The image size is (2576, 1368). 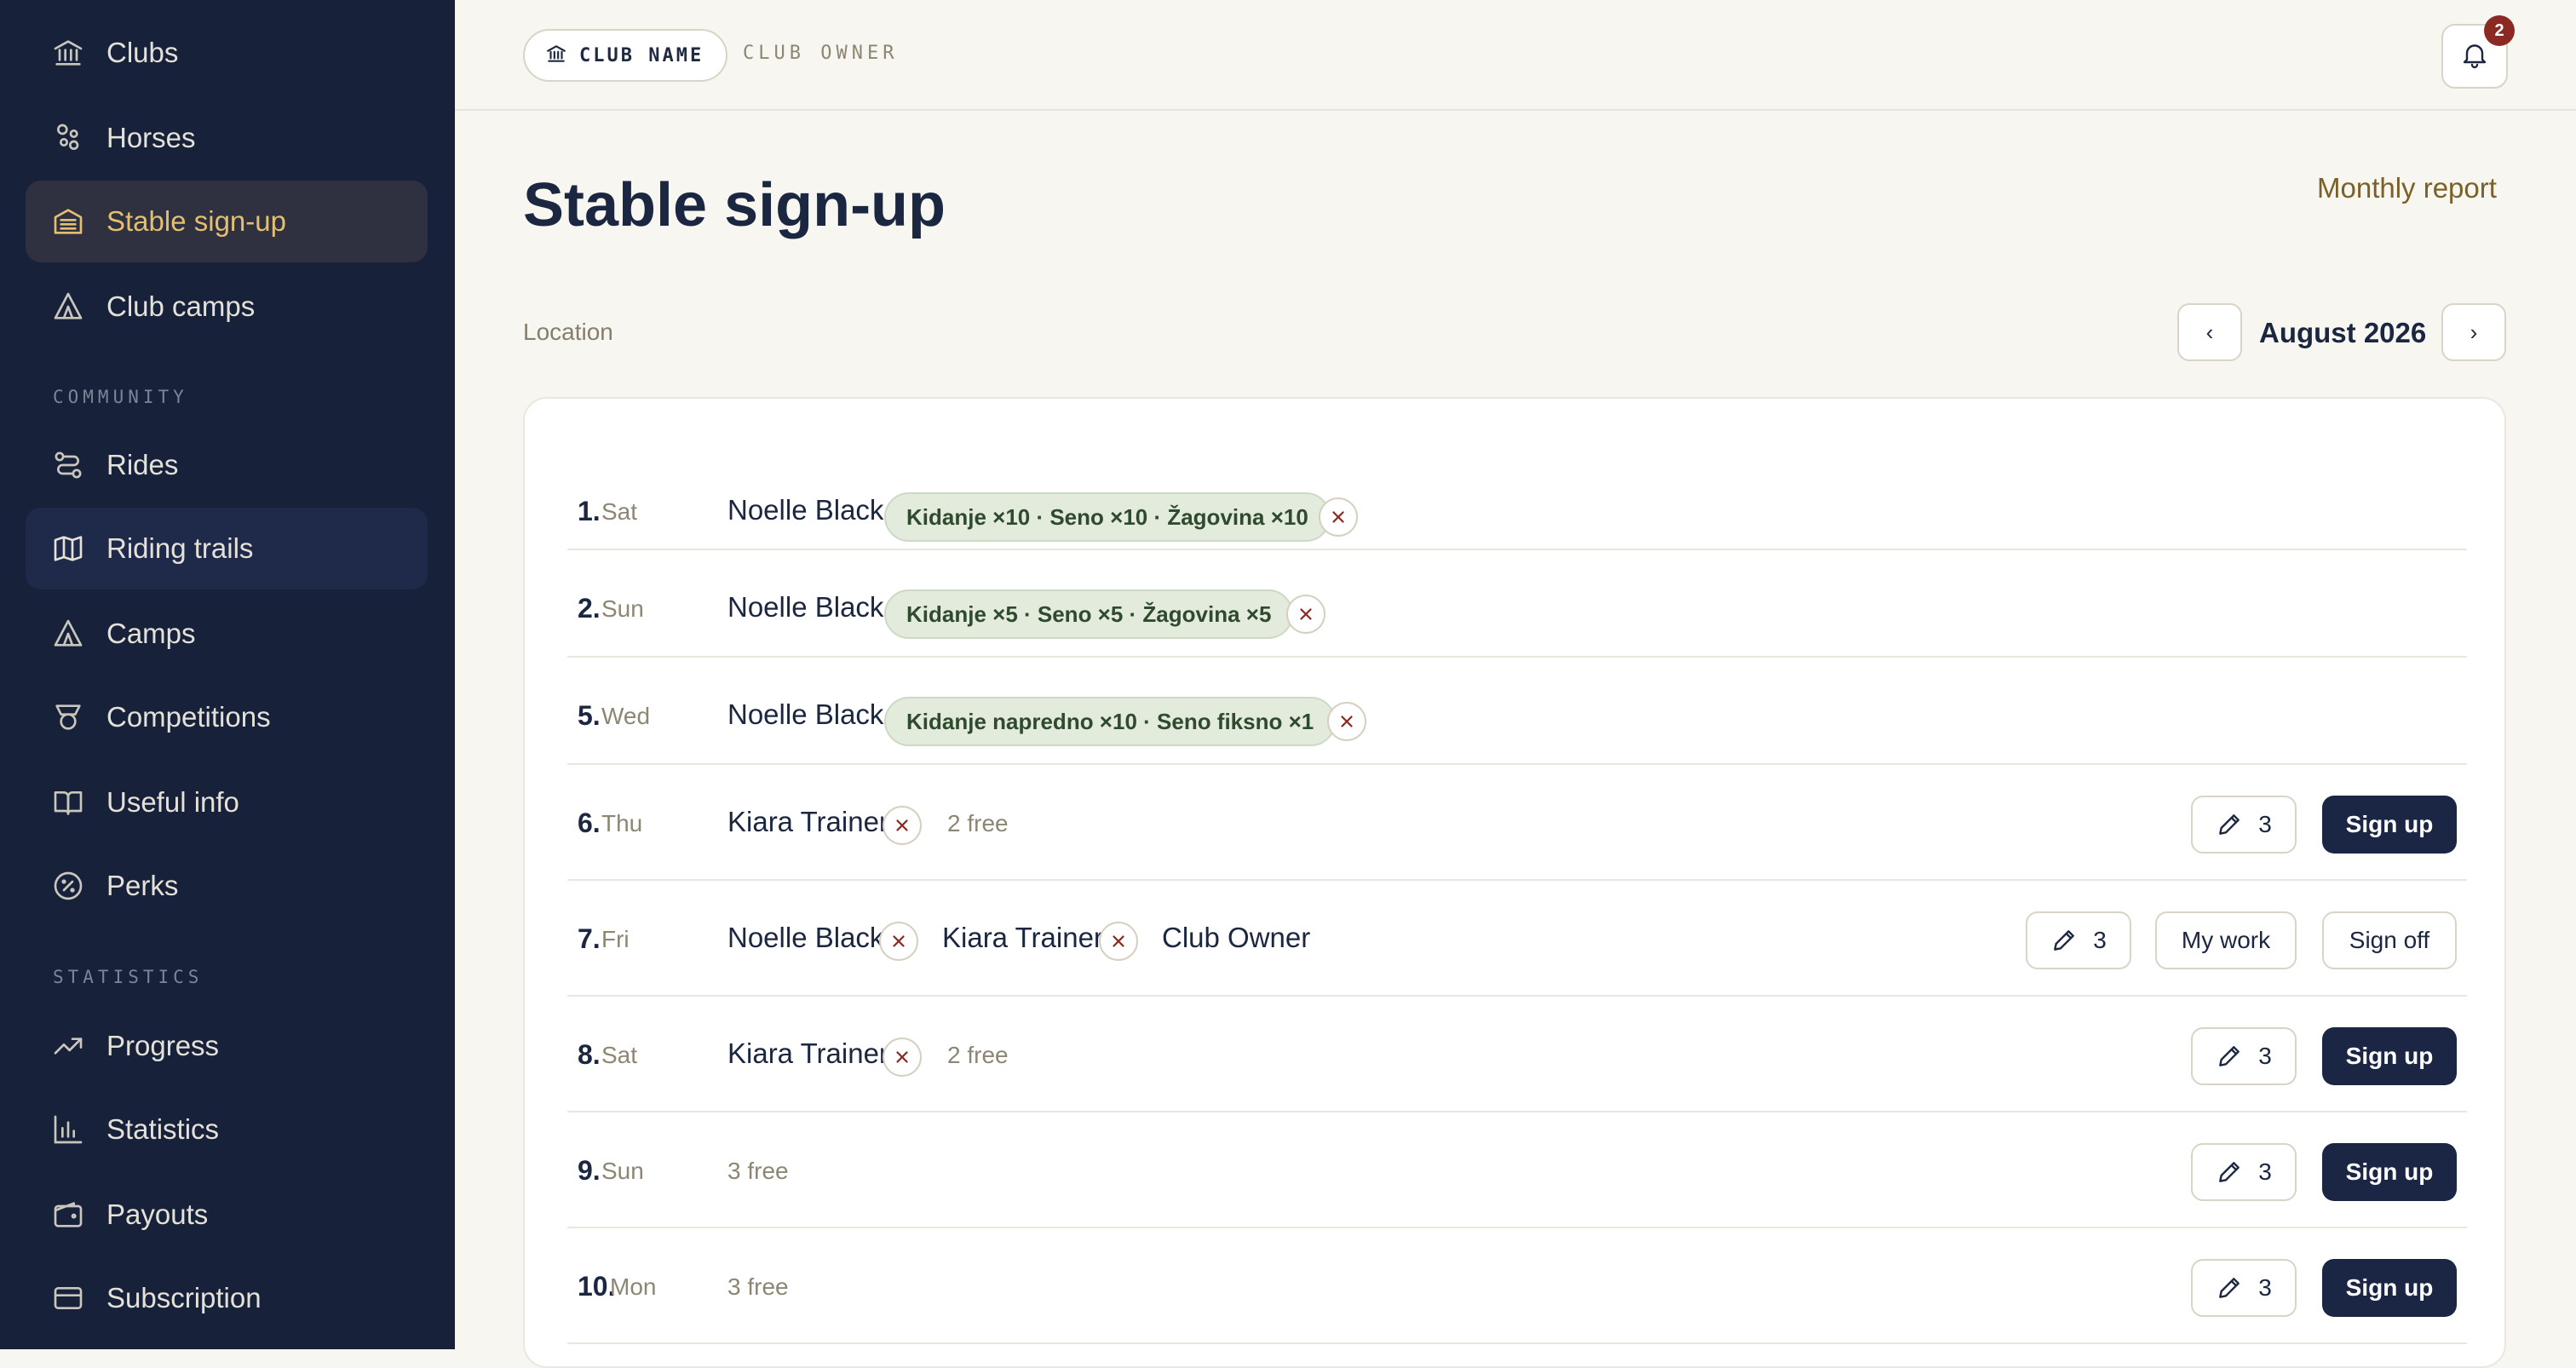 I want to click on day-name: Thu, so click(x=622, y=823).